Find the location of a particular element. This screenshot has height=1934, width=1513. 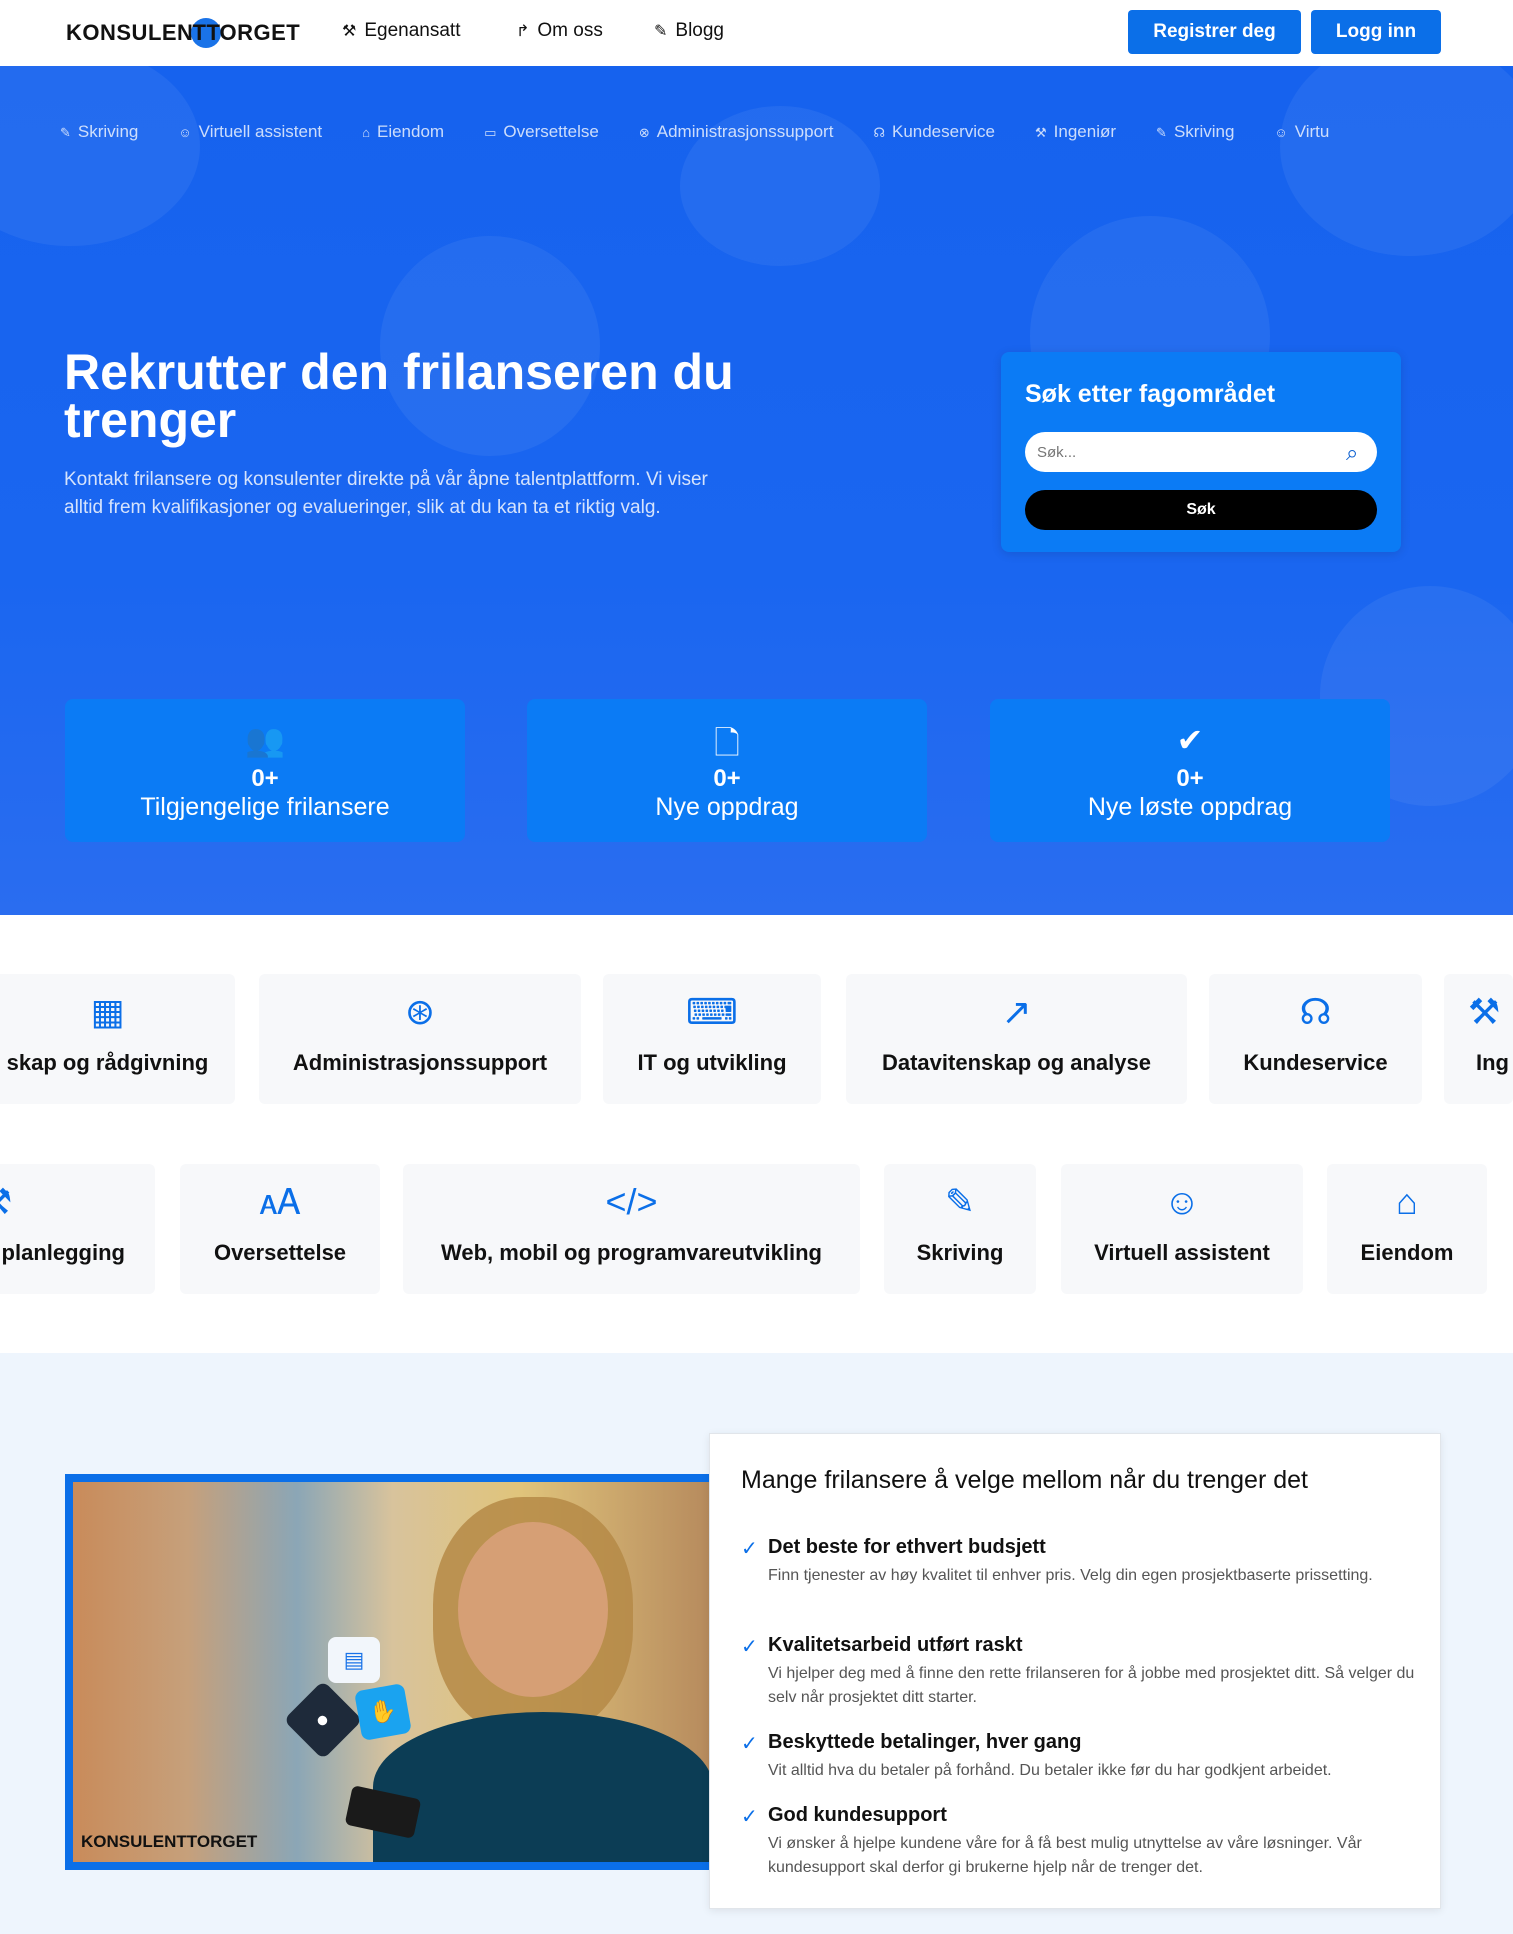

ticker-item: ⌂ Eiendom is located at coordinates (403, 132).